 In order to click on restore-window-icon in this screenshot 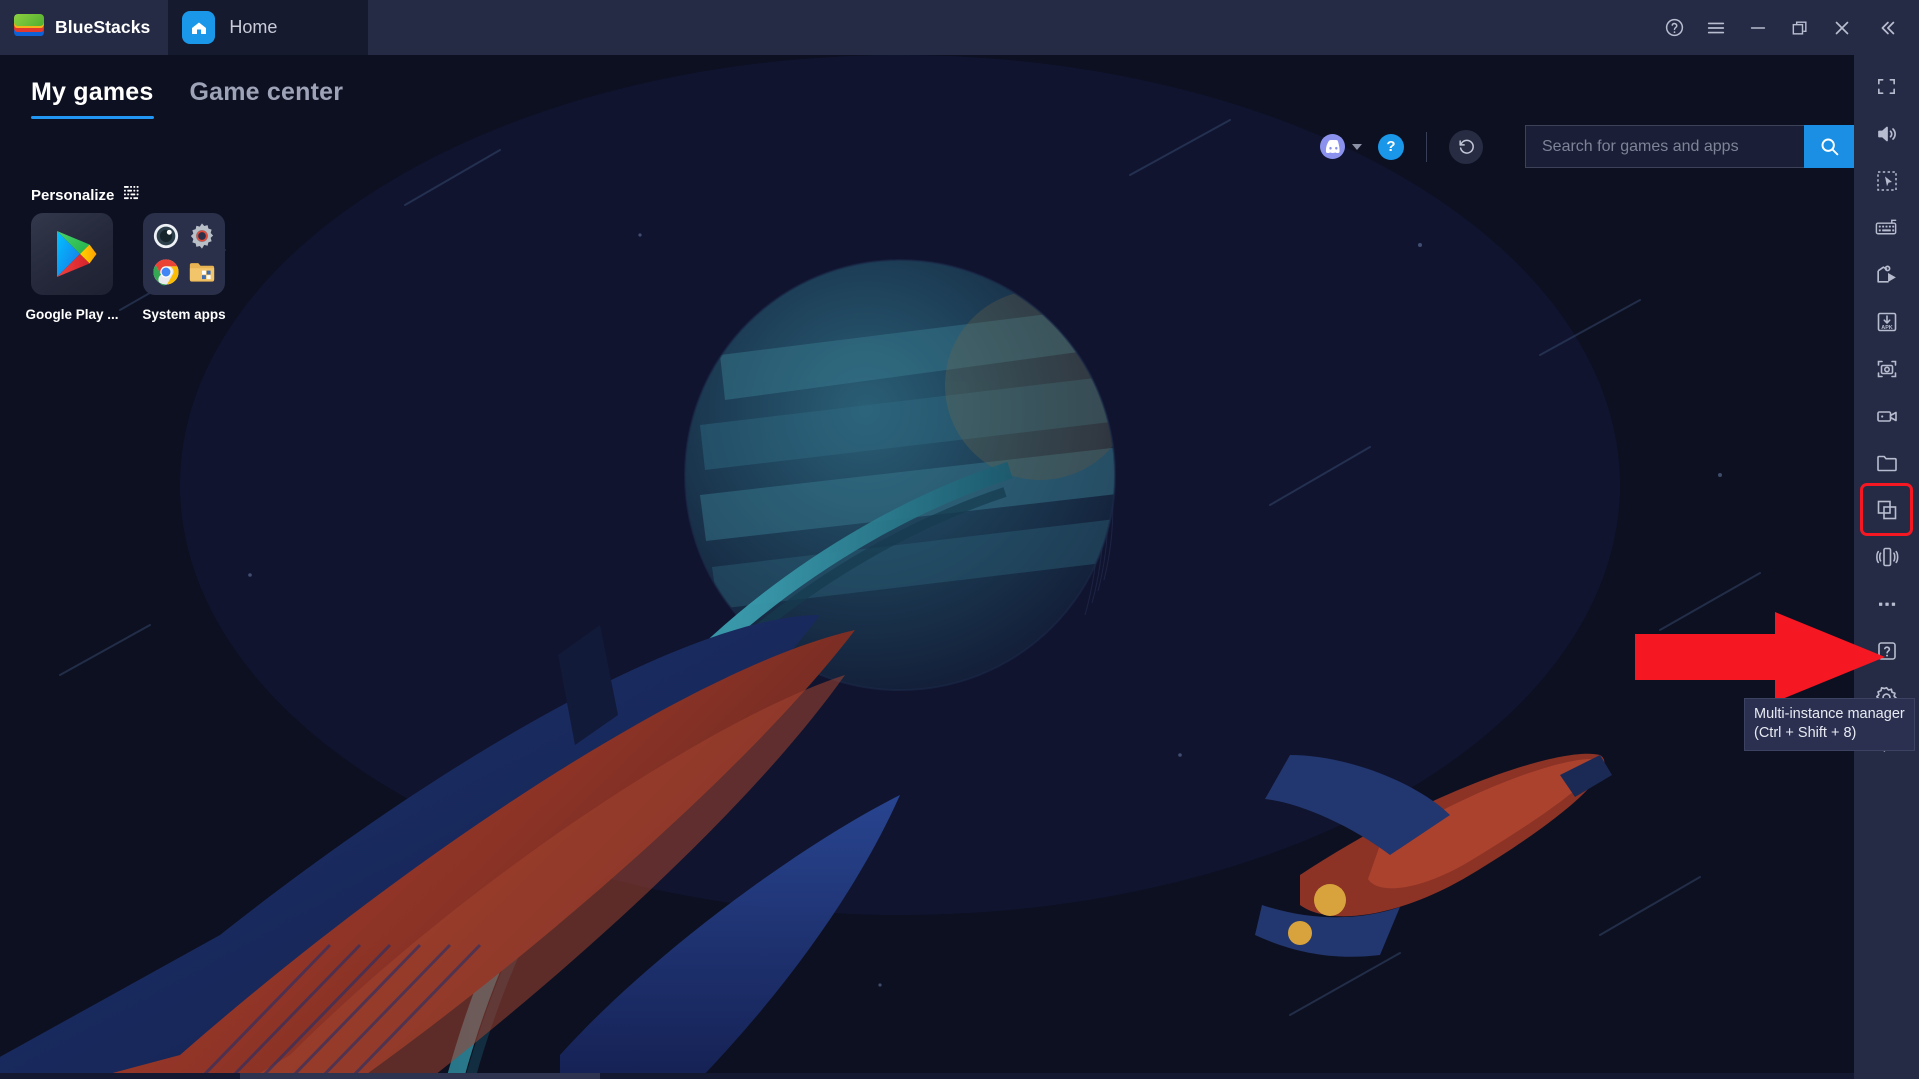, I will do `click(1800, 27)`.